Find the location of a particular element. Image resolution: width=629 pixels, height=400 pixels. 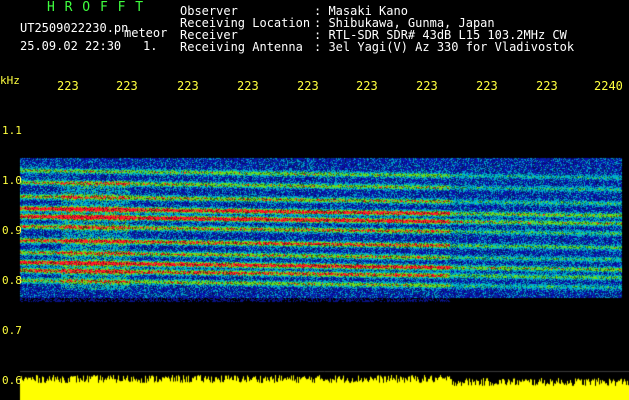

datetime-label: 25.09.02 22:30 is located at coordinates (71, 46).